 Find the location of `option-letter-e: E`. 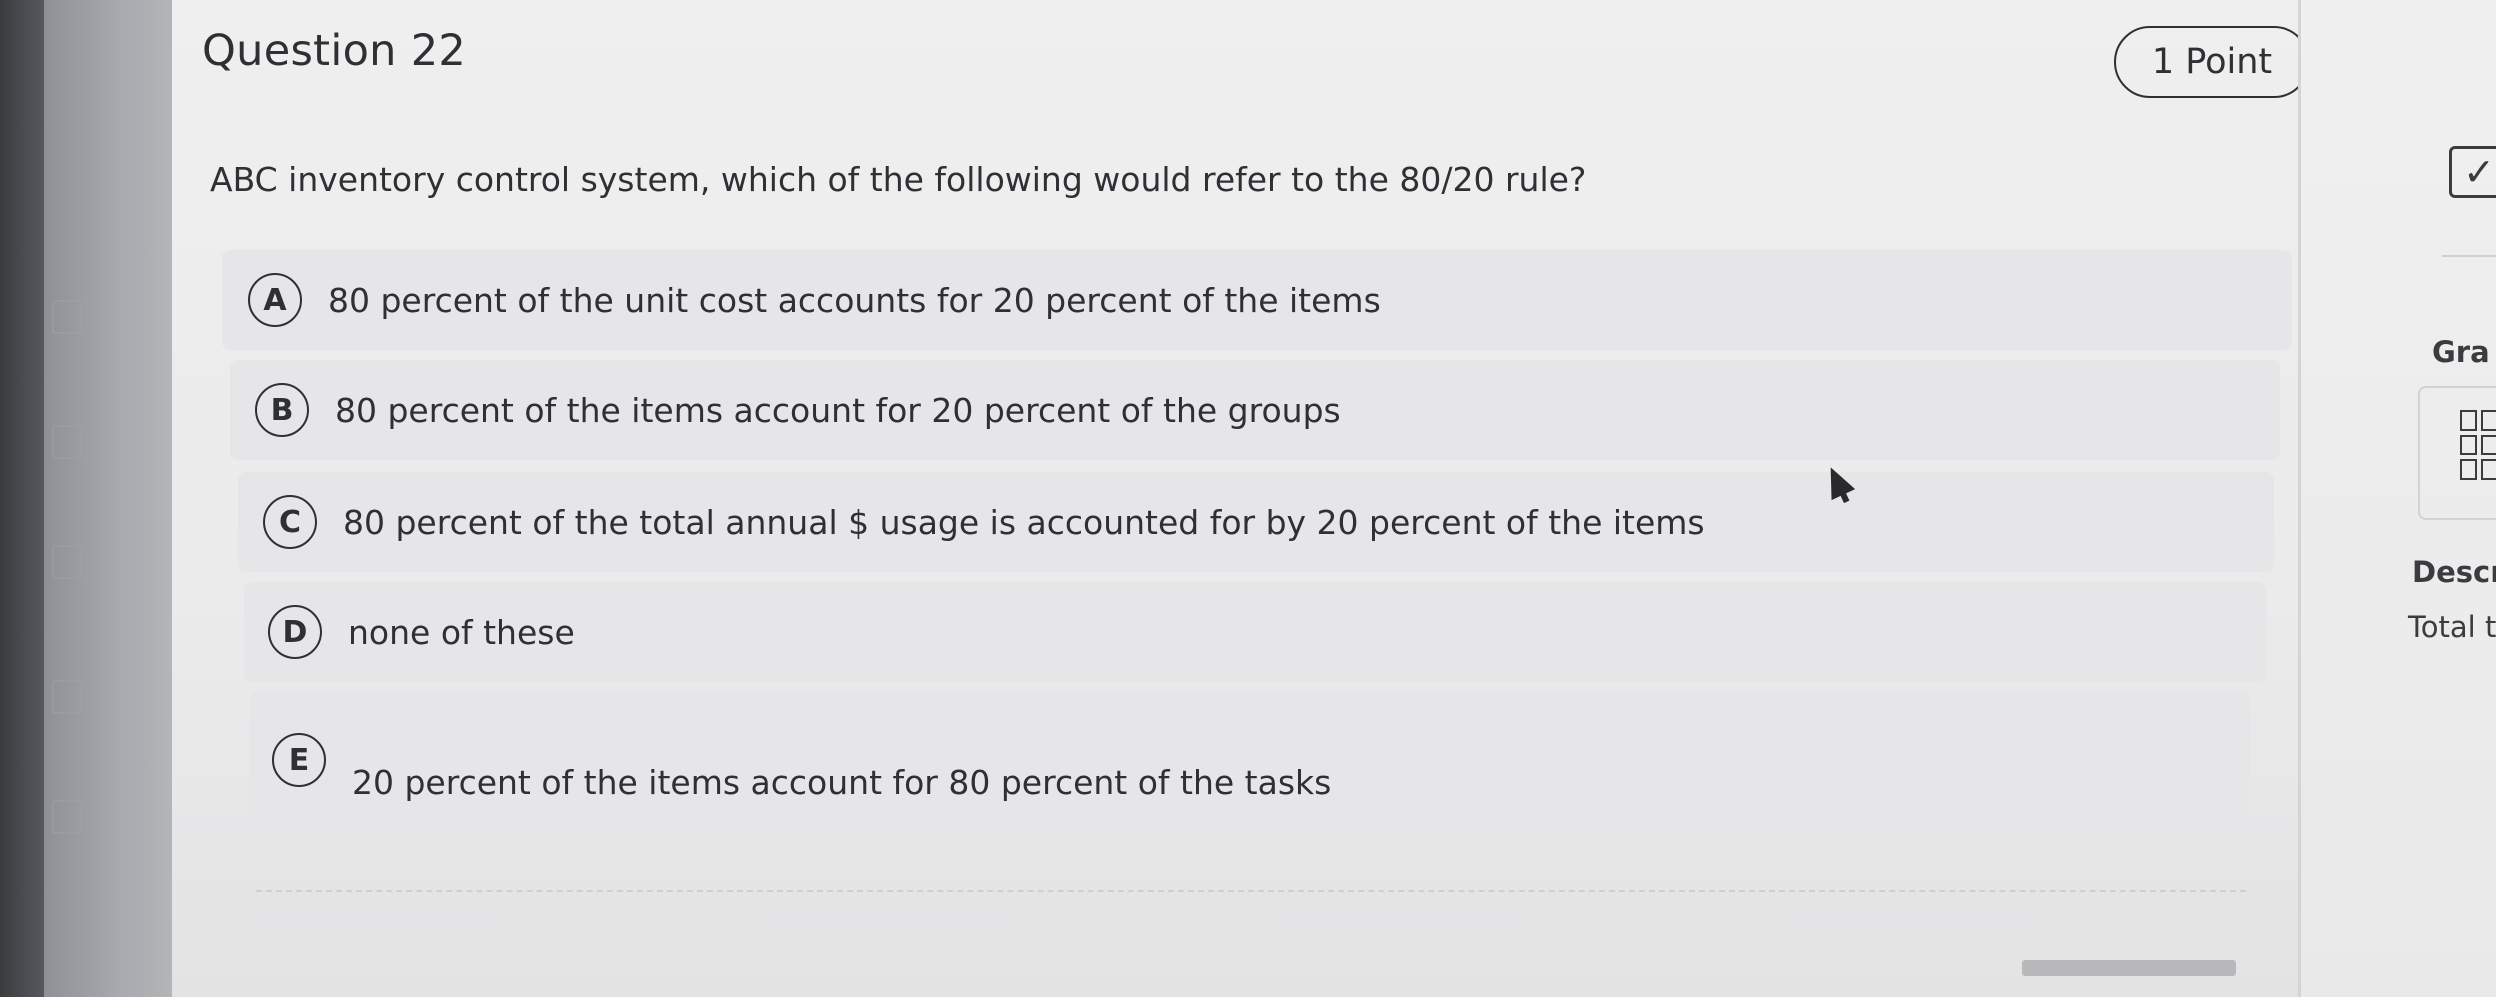

option-letter-e: E is located at coordinates (299, 760).